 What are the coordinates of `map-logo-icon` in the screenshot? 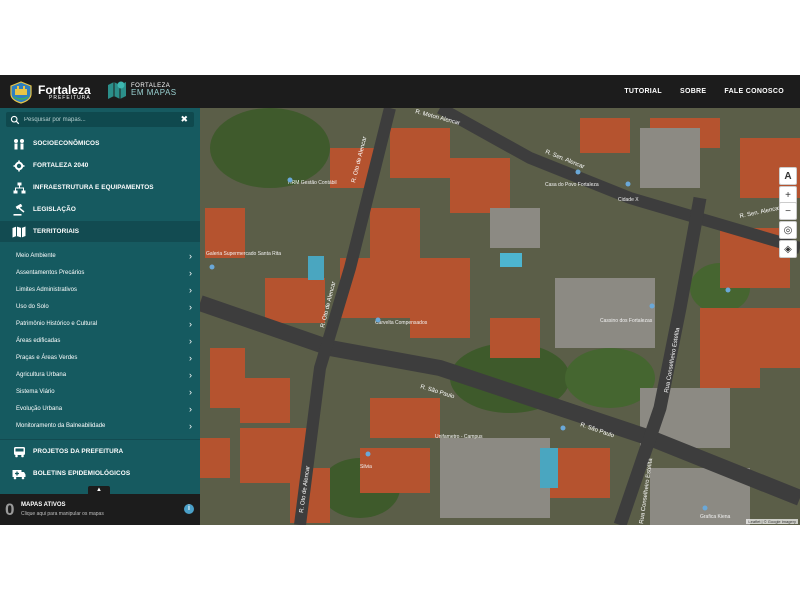 It's located at (117, 90).